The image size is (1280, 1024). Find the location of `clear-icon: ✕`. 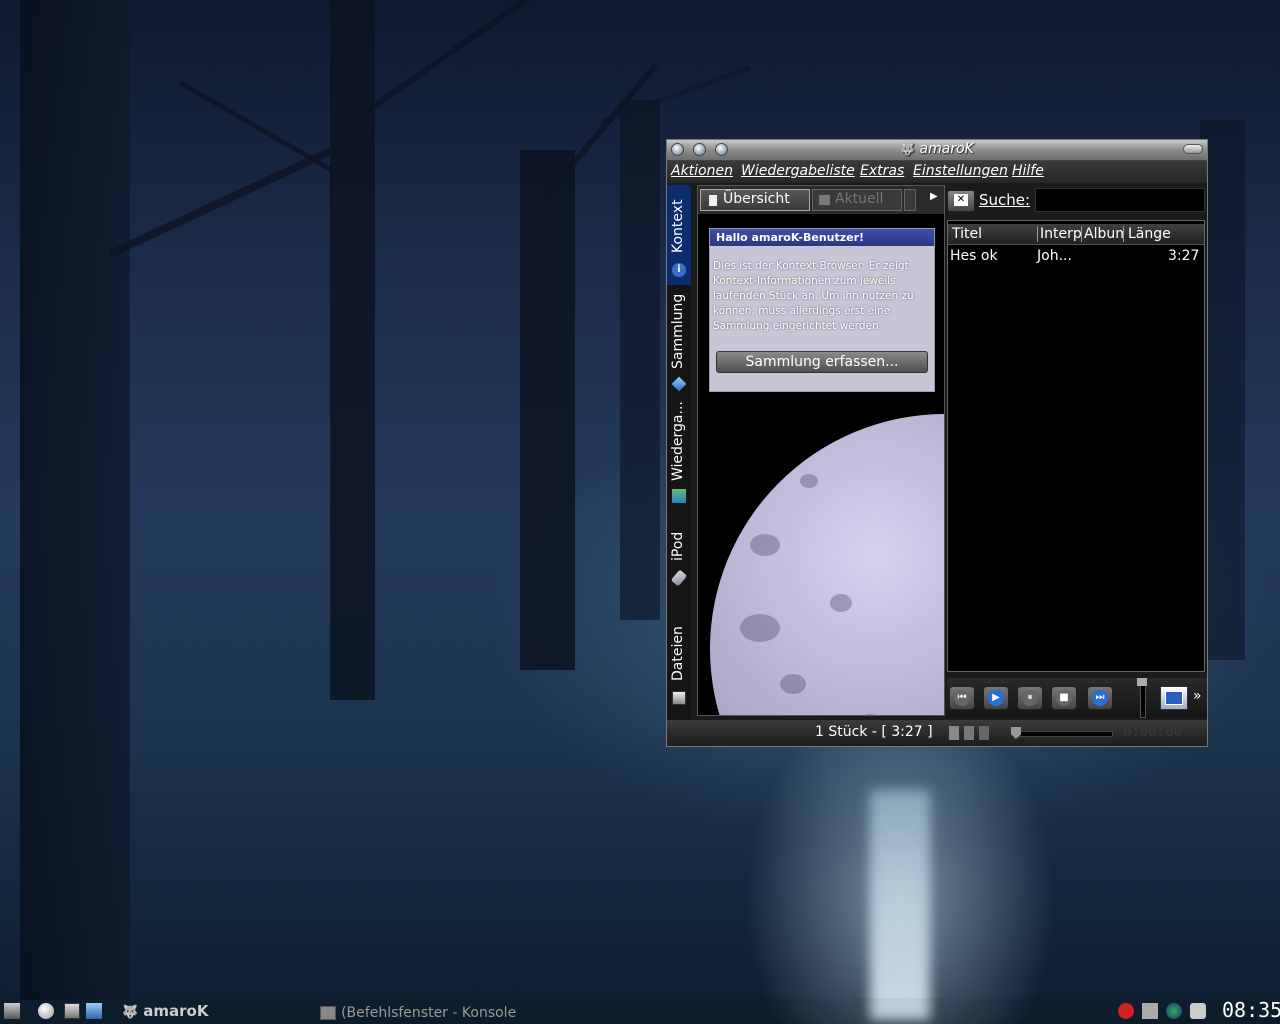

clear-icon: ✕ is located at coordinates (961, 200).